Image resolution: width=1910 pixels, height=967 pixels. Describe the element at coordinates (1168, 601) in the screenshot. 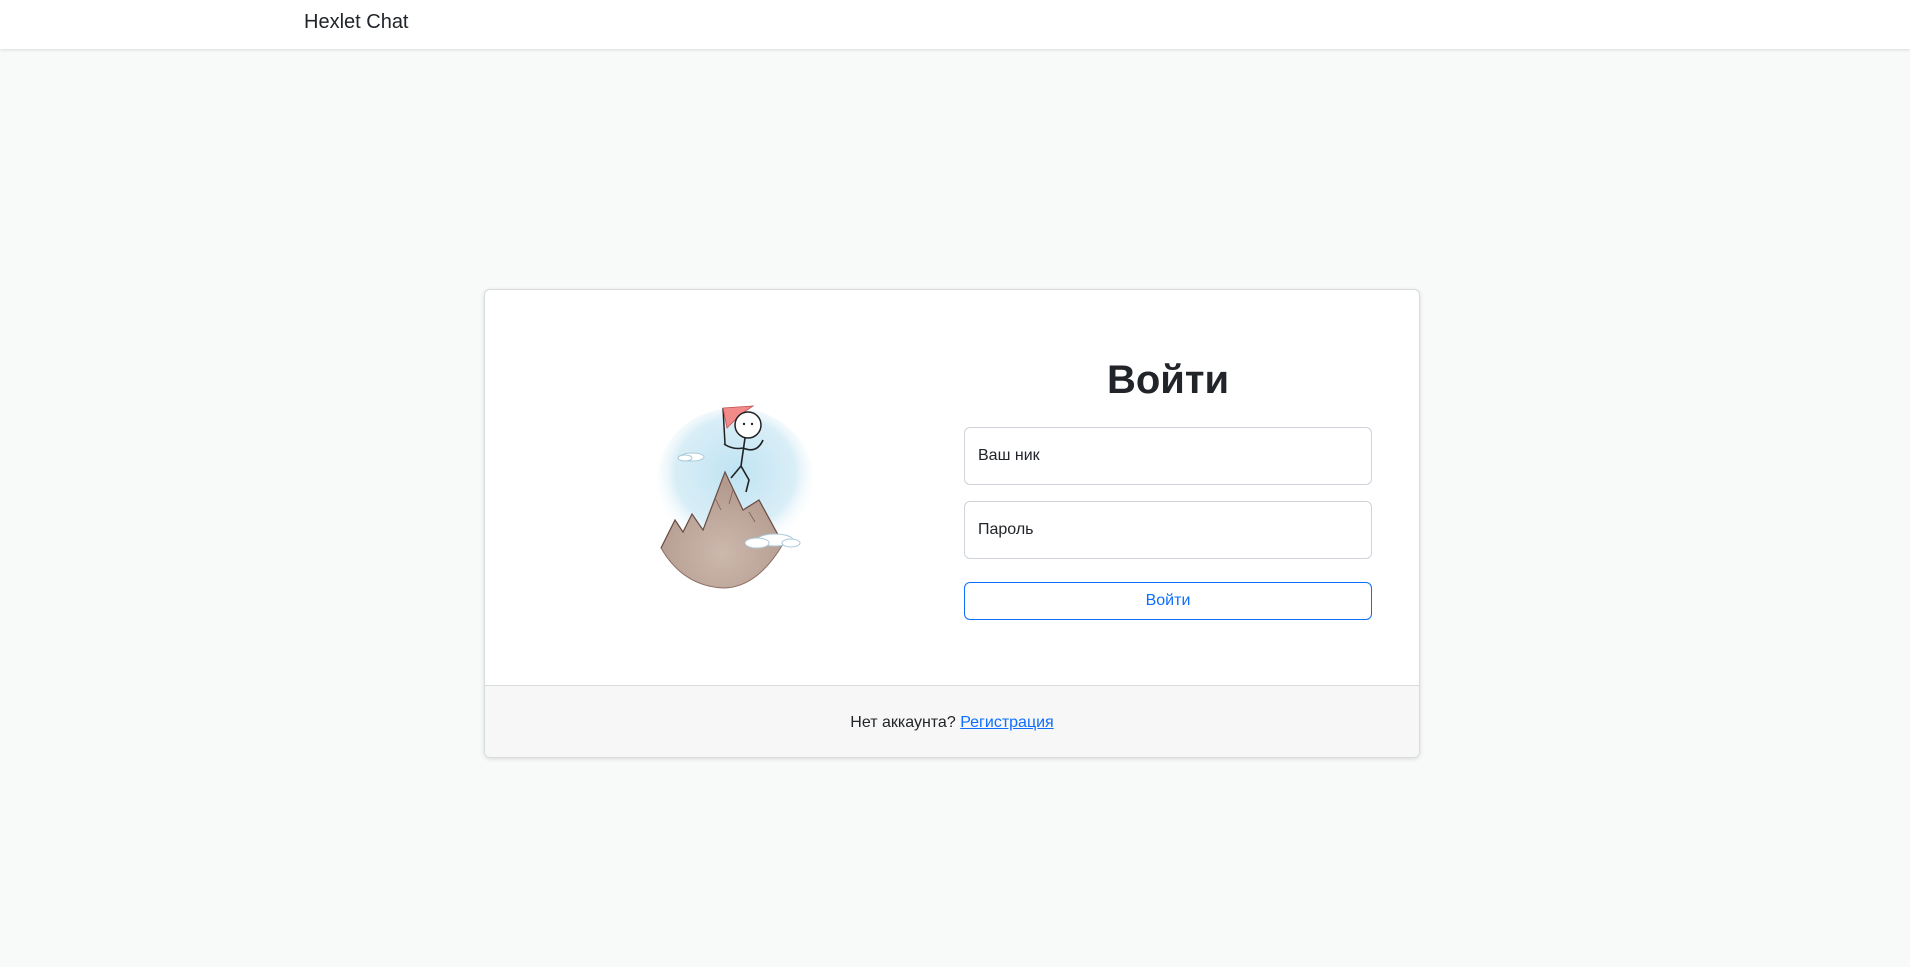

I see `login-submit-button: Войти` at that location.